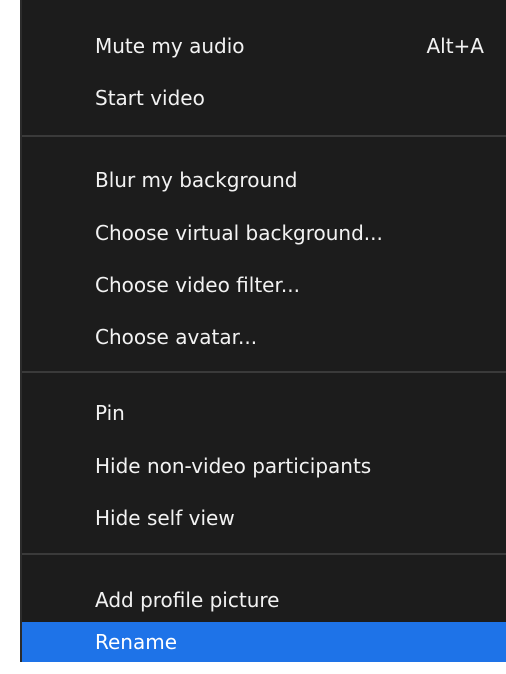  I want to click on menu-item-label: Blur my background, so click(196, 180).